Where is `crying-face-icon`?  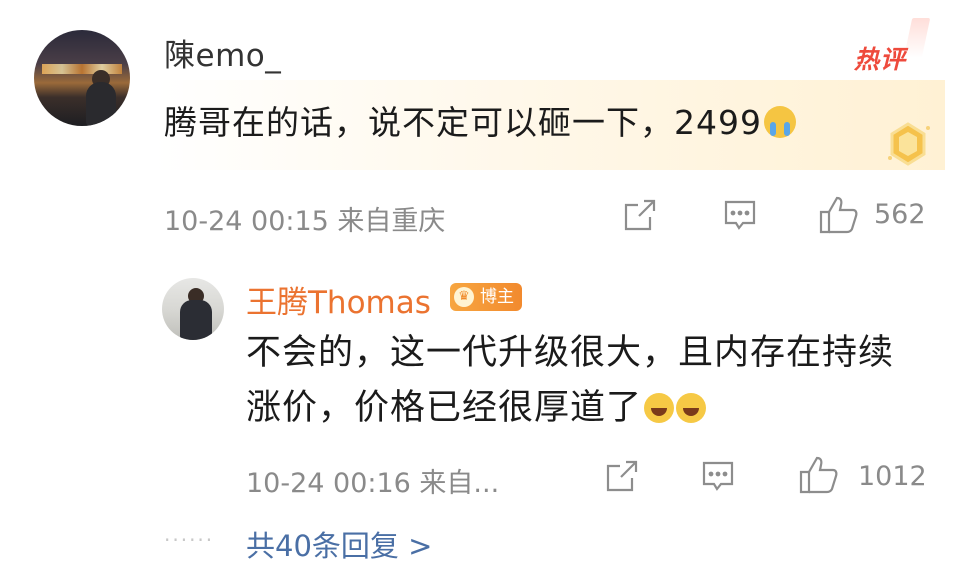
crying-face-icon is located at coordinates (779, 122).